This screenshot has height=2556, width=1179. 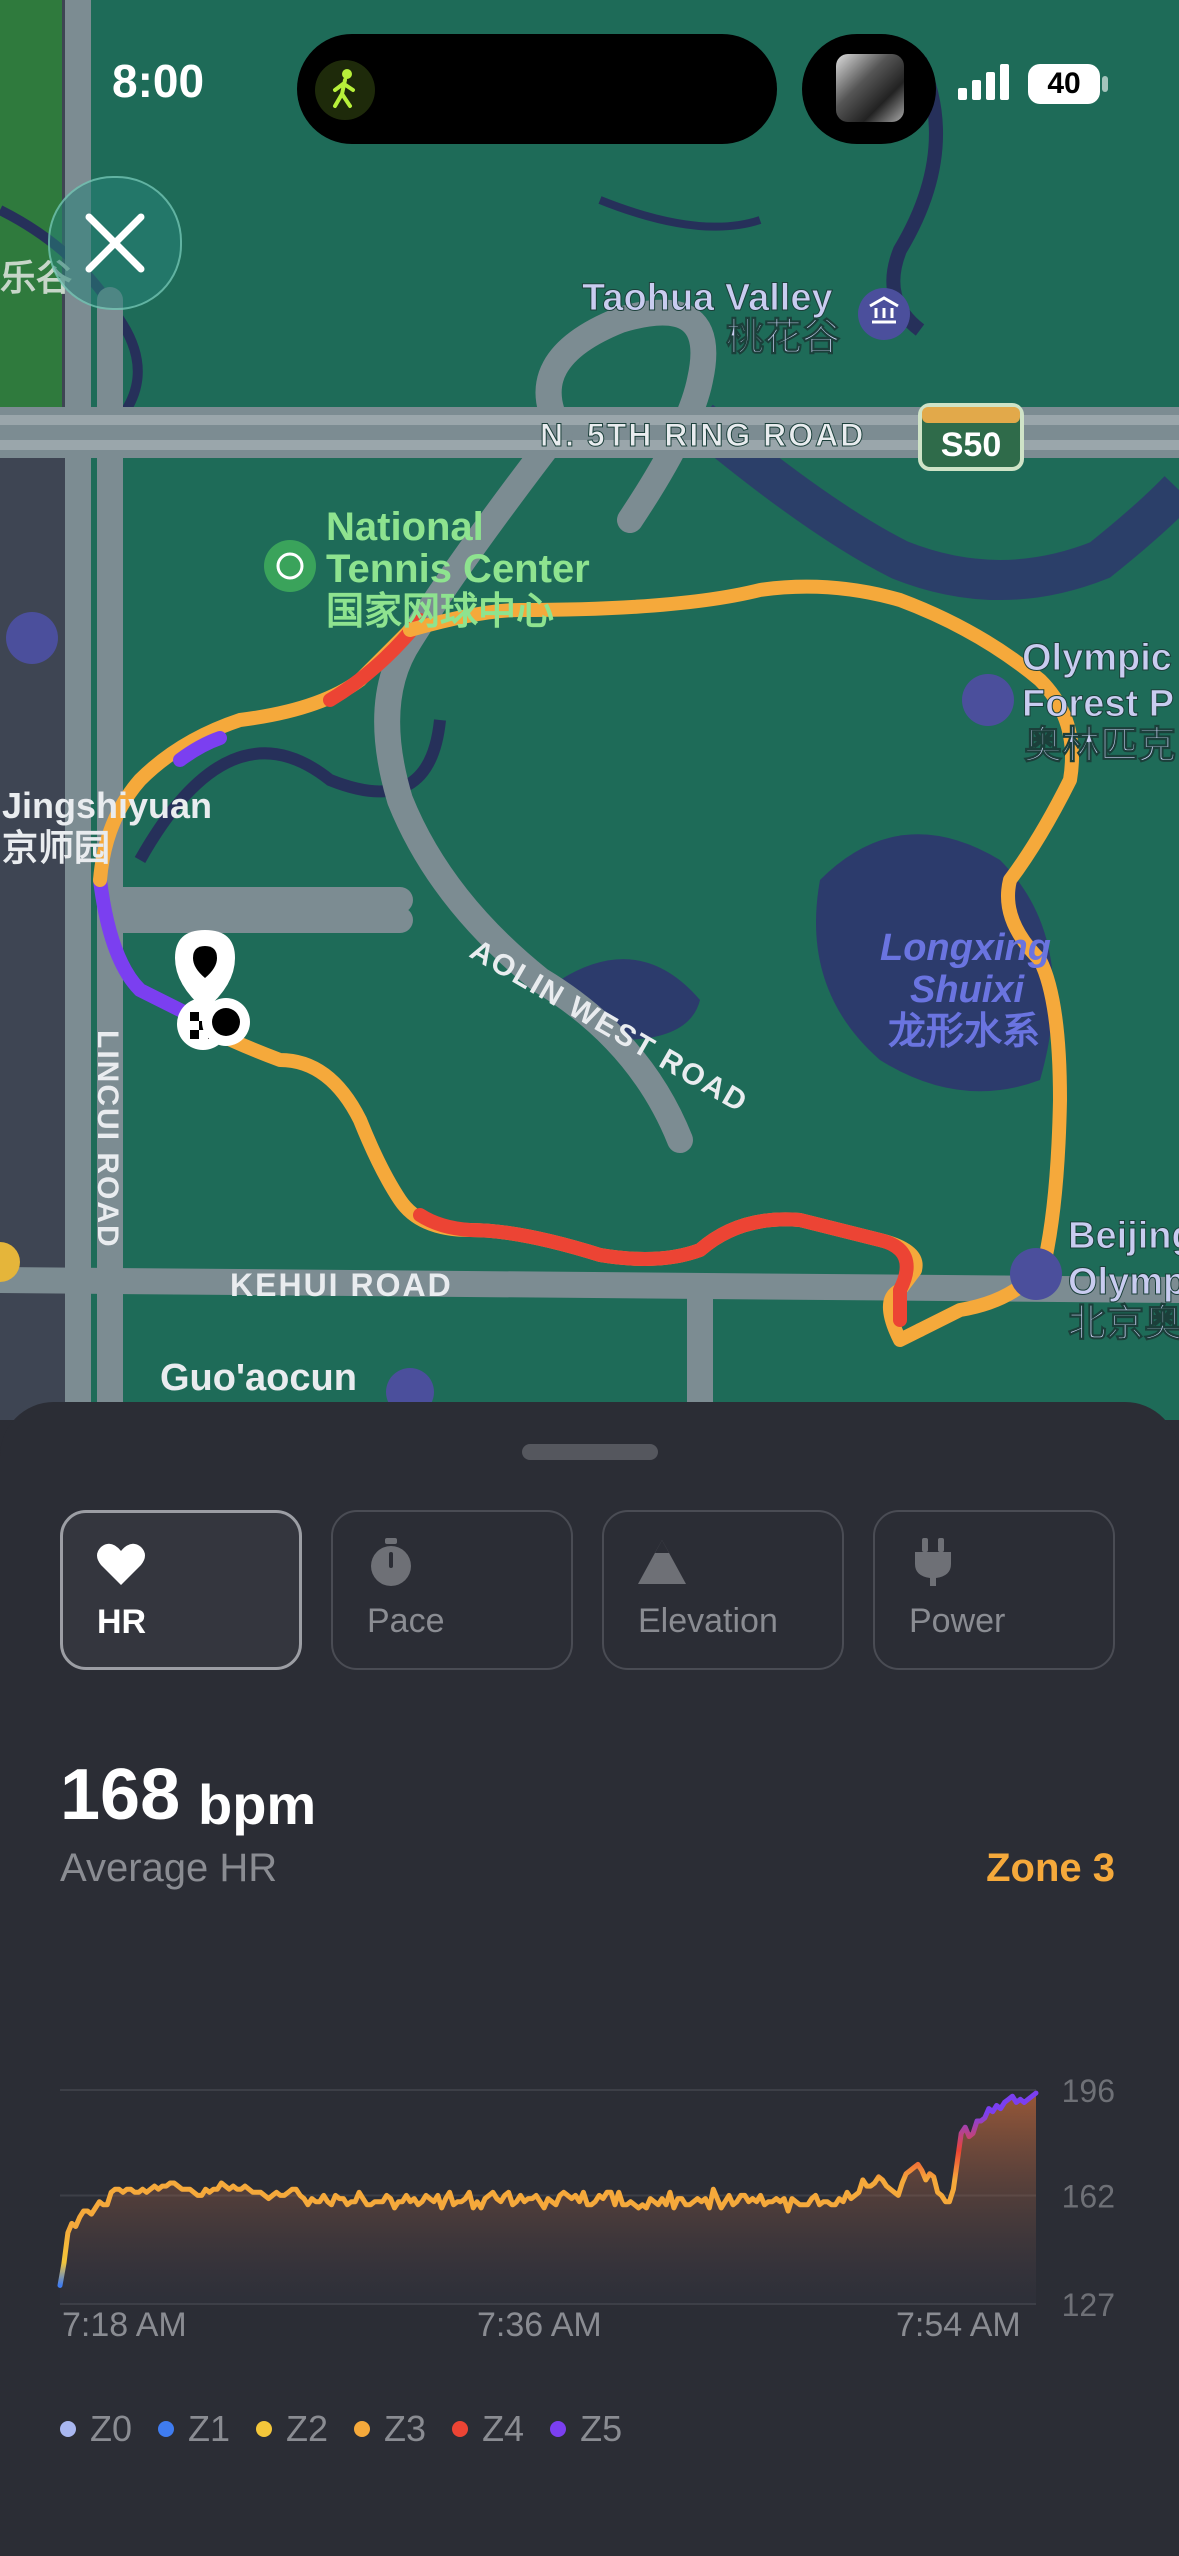 What do you see at coordinates (539, 2325) in the screenshot?
I see `x-tick-middle: 7:36 AM` at bounding box center [539, 2325].